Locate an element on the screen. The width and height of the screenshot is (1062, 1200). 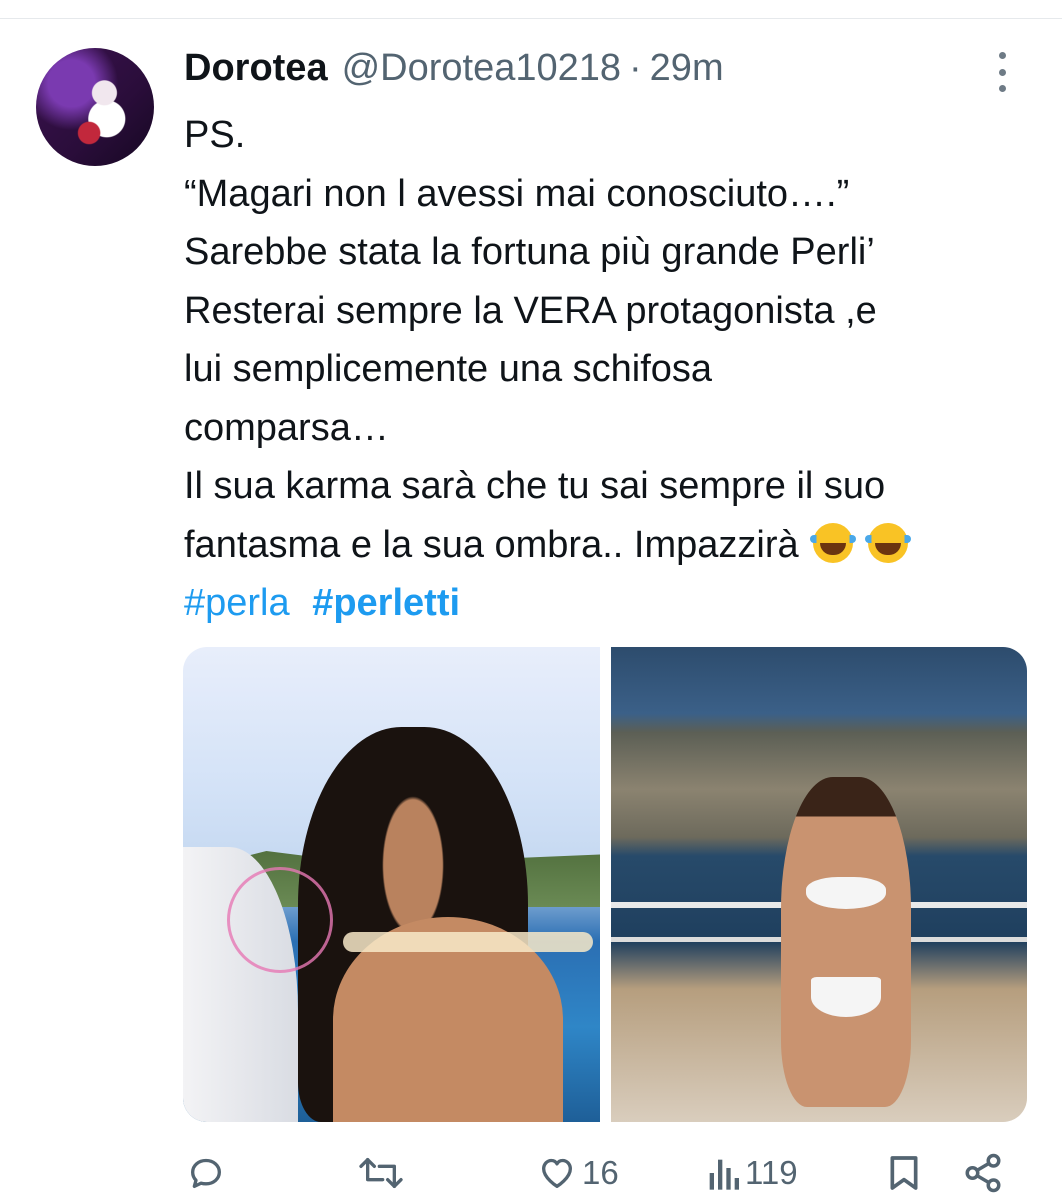
bookmark-button is located at coordinates (904, 1173).